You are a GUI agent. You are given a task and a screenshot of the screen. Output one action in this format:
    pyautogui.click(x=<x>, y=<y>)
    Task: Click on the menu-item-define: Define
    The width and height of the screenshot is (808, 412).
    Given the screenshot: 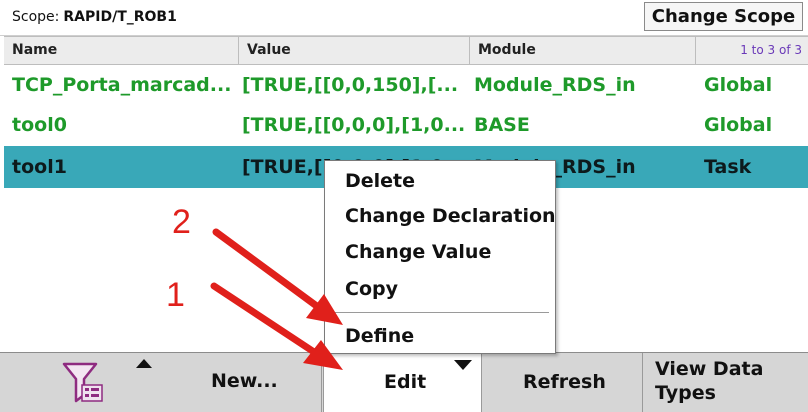 What is the action you would take?
    pyautogui.click(x=379, y=336)
    